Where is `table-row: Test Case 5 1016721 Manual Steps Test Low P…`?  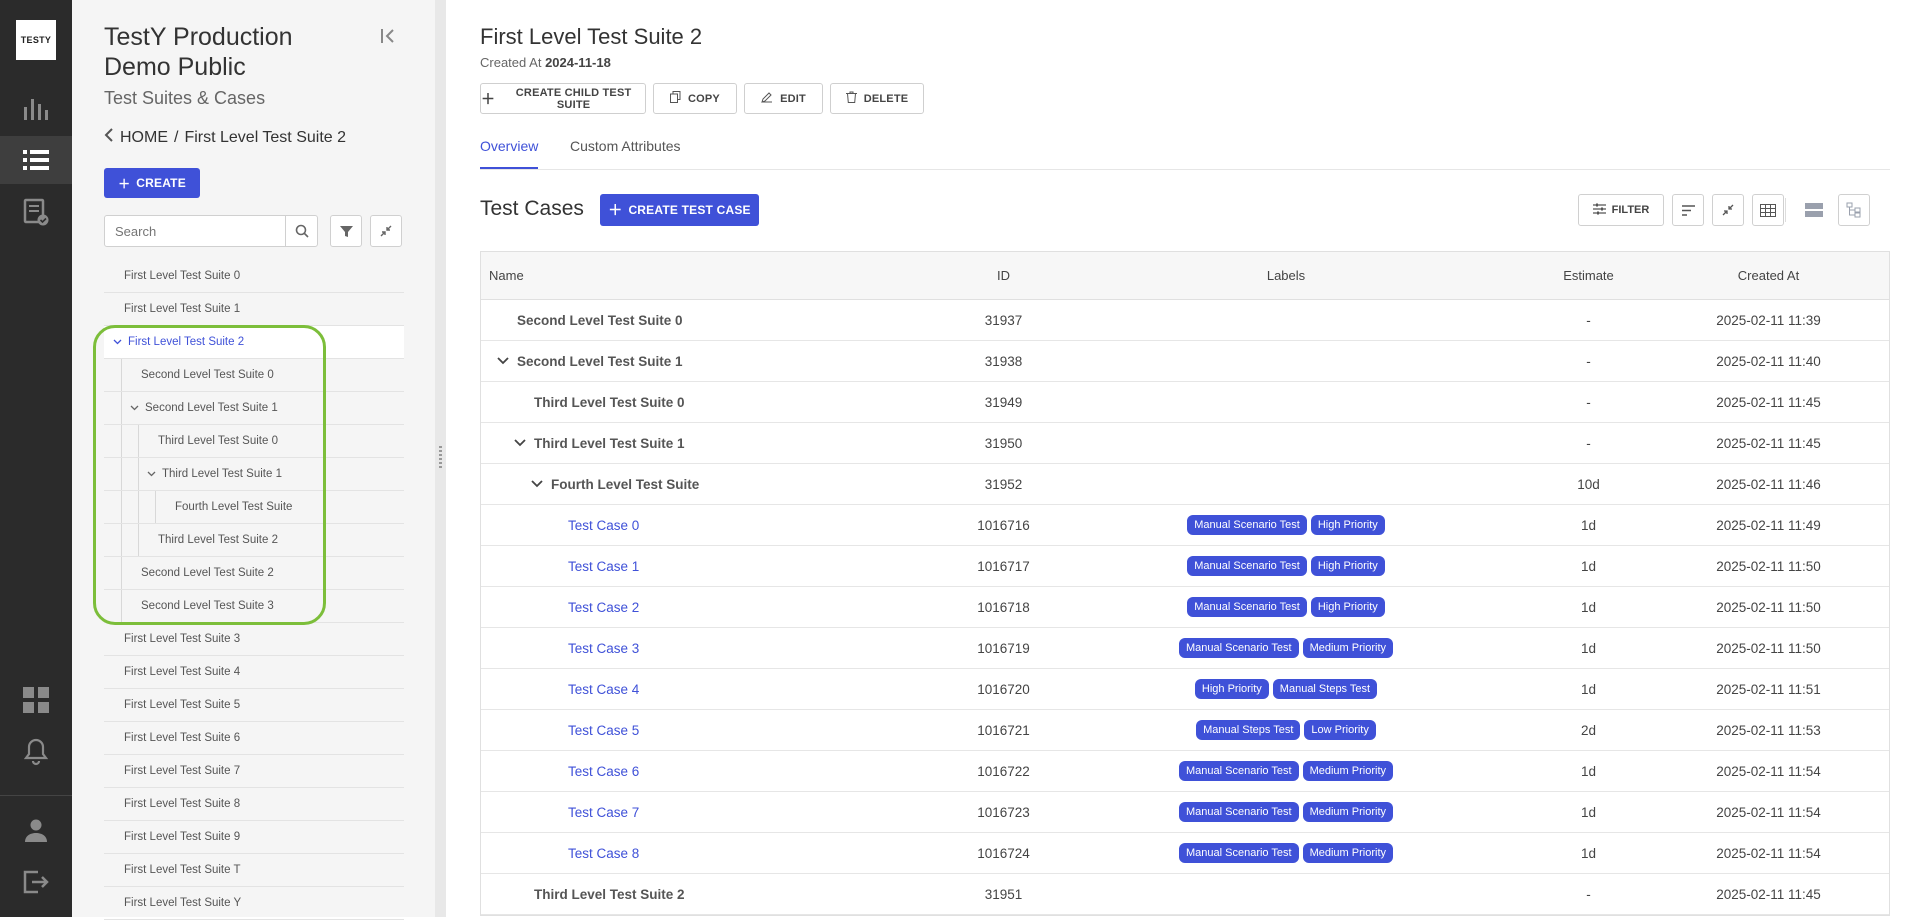
table-row: Test Case 5 1016721 Manual Steps Test Low P… is located at coordinates (1185, 730).